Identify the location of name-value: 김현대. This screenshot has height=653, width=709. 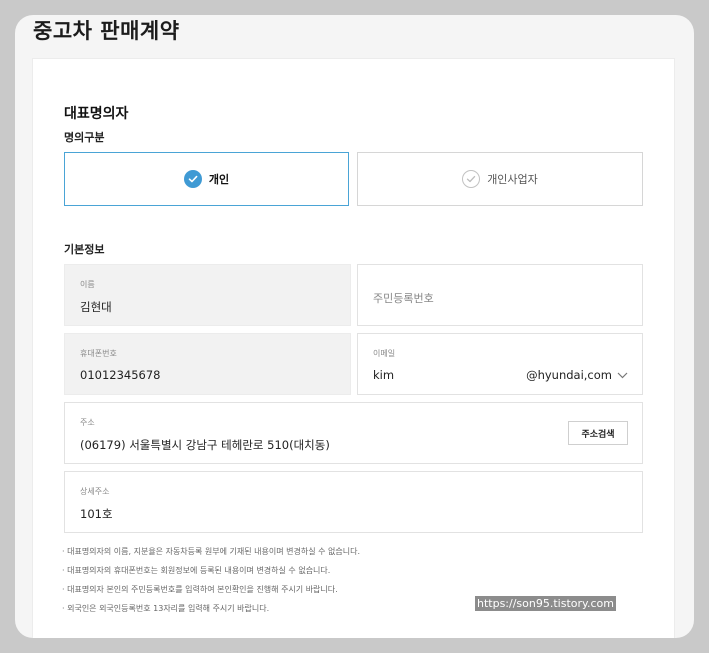
(96, 307).